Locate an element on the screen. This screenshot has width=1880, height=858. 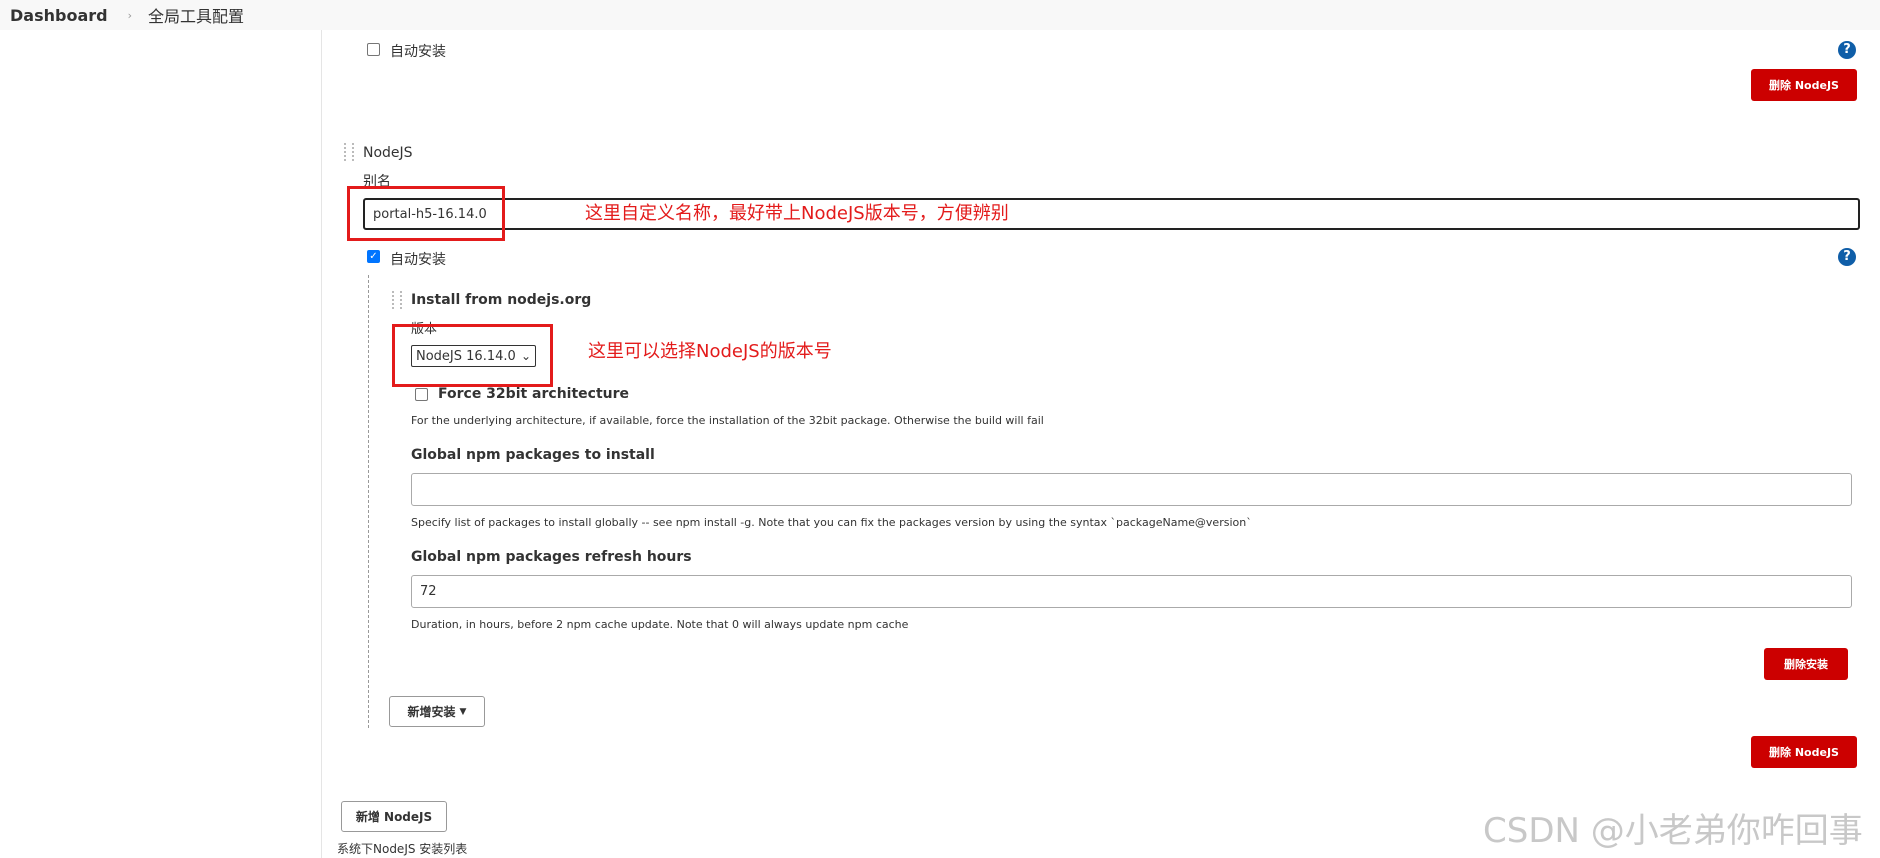
nodejs-section-title: NodeJS is located at coordinates (388, 153).